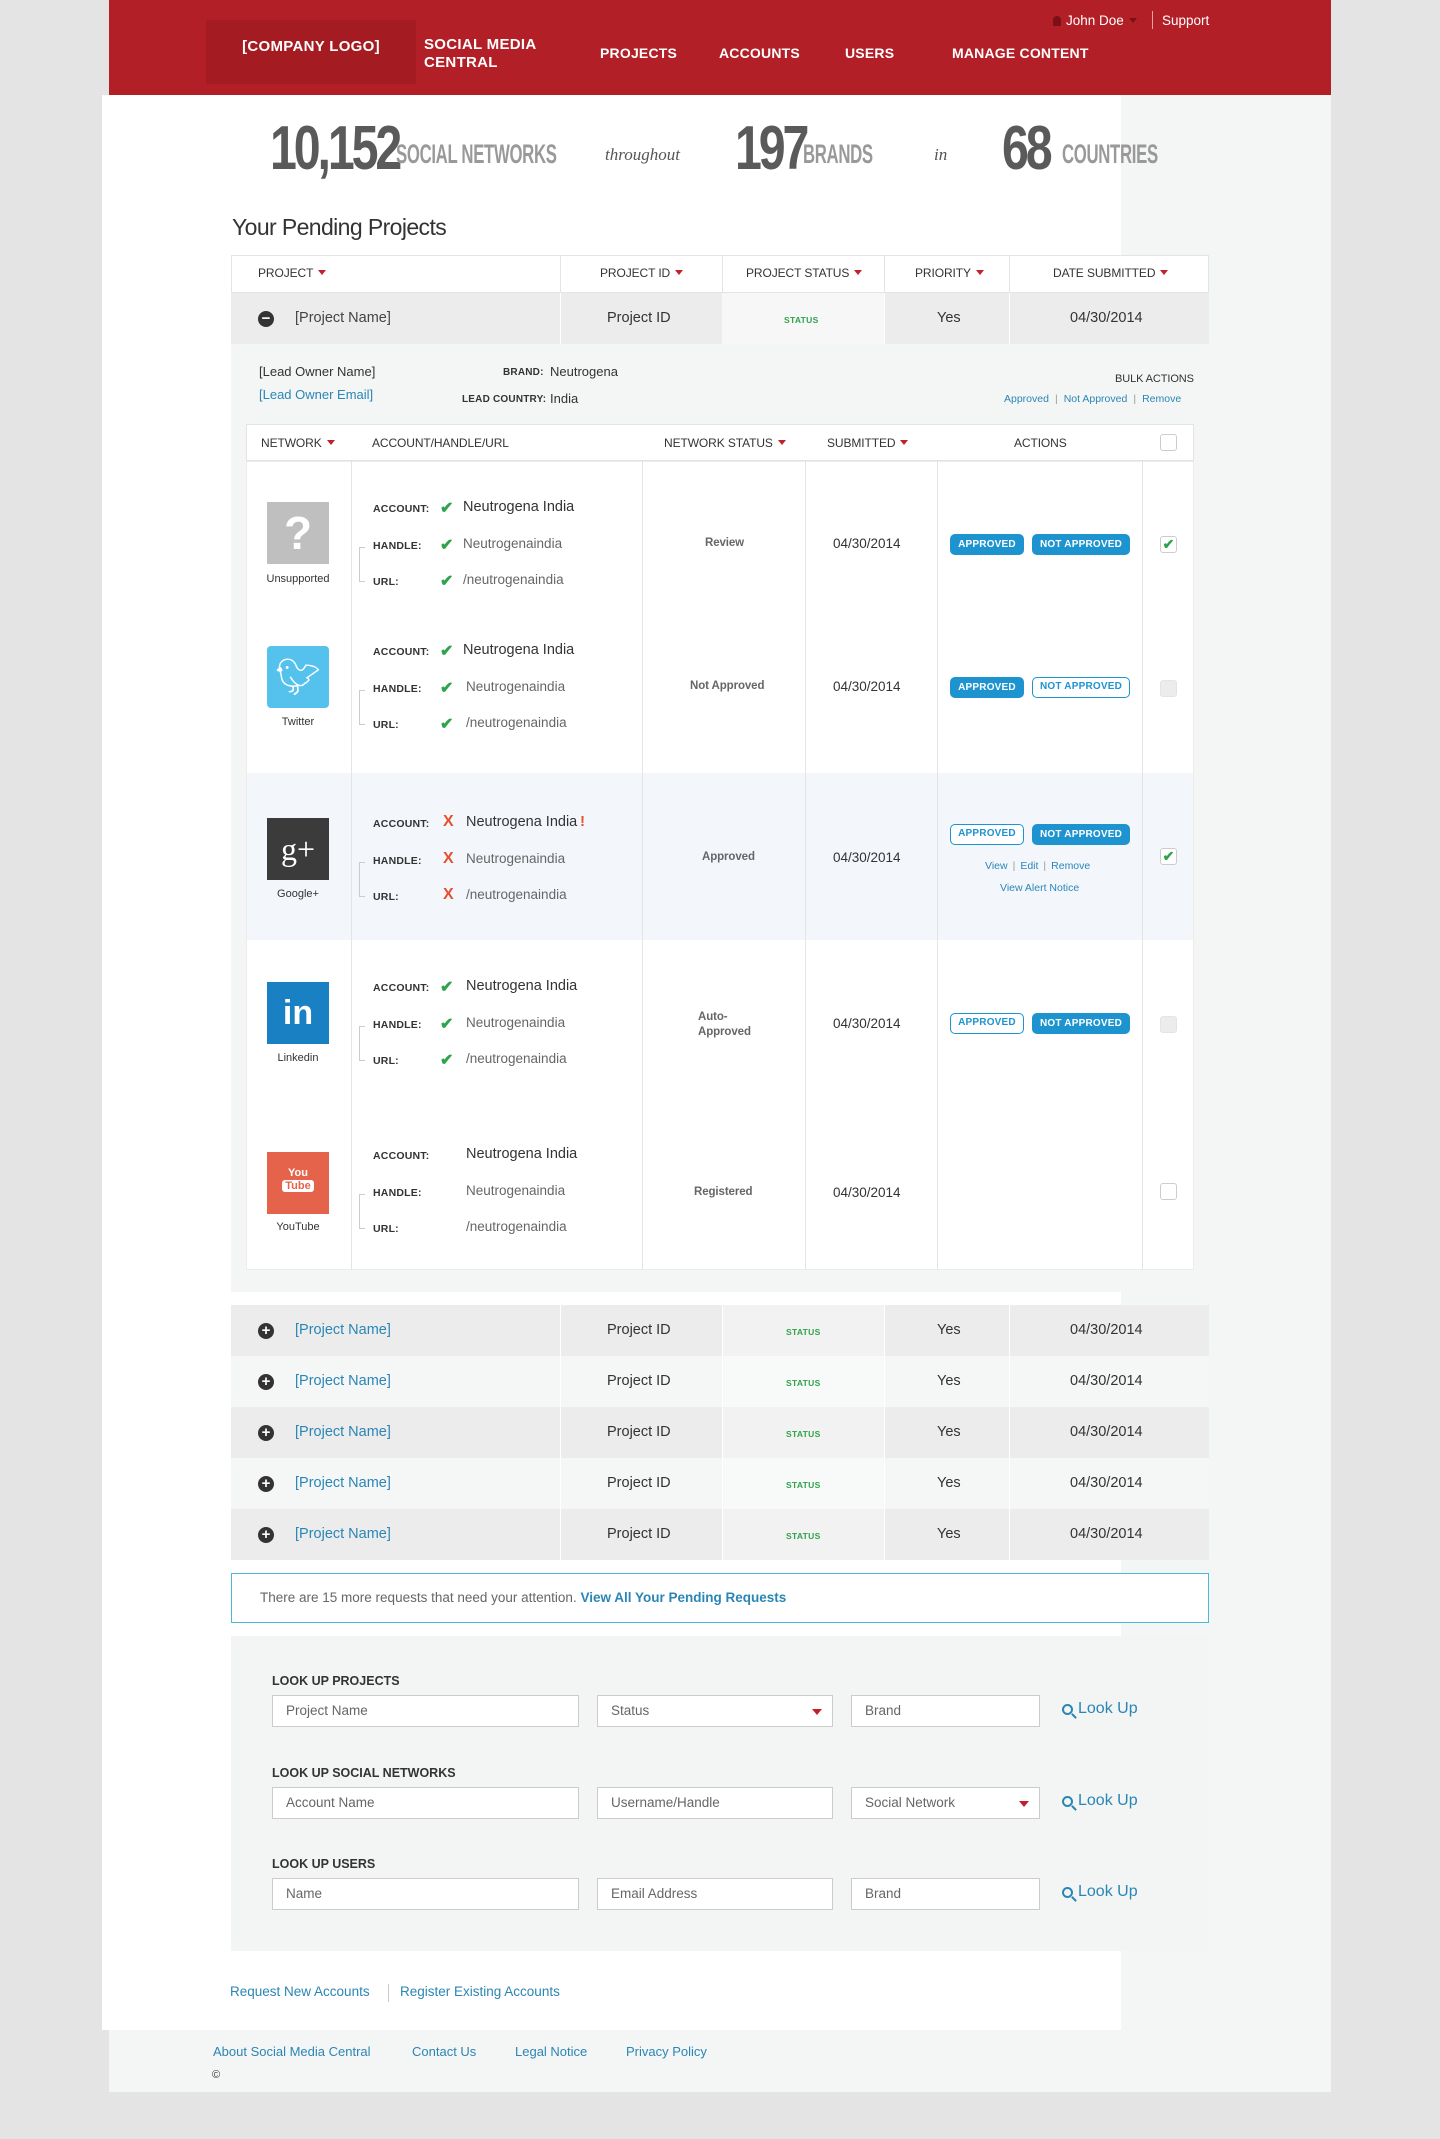 This screenshot has width=1440, height=2139. I want to click on check-icon: ✔, so click(447, 508).